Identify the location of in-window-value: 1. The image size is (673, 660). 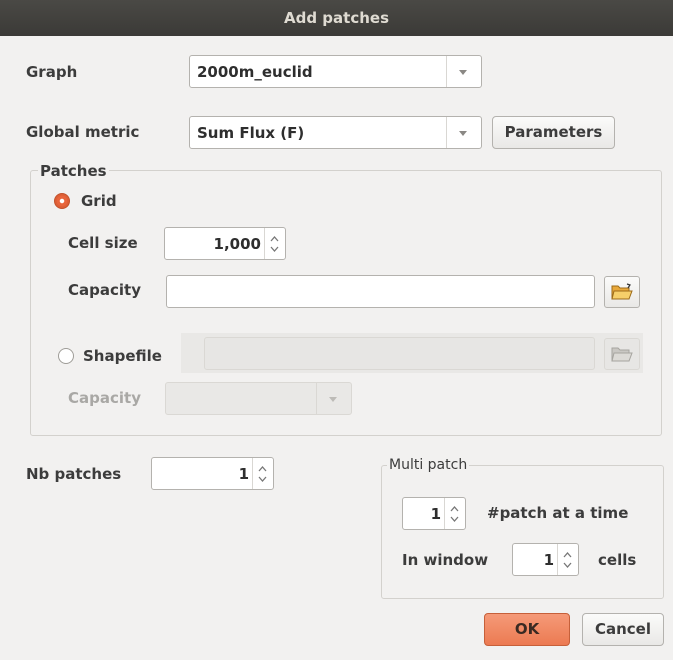
(548, 560).